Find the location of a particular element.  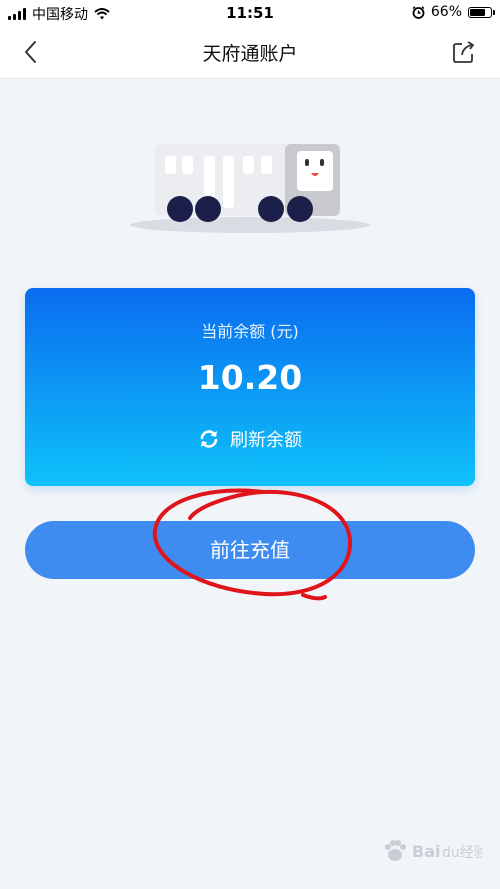

recharge-button: 前往充值 is located at coordinates (250, 550).